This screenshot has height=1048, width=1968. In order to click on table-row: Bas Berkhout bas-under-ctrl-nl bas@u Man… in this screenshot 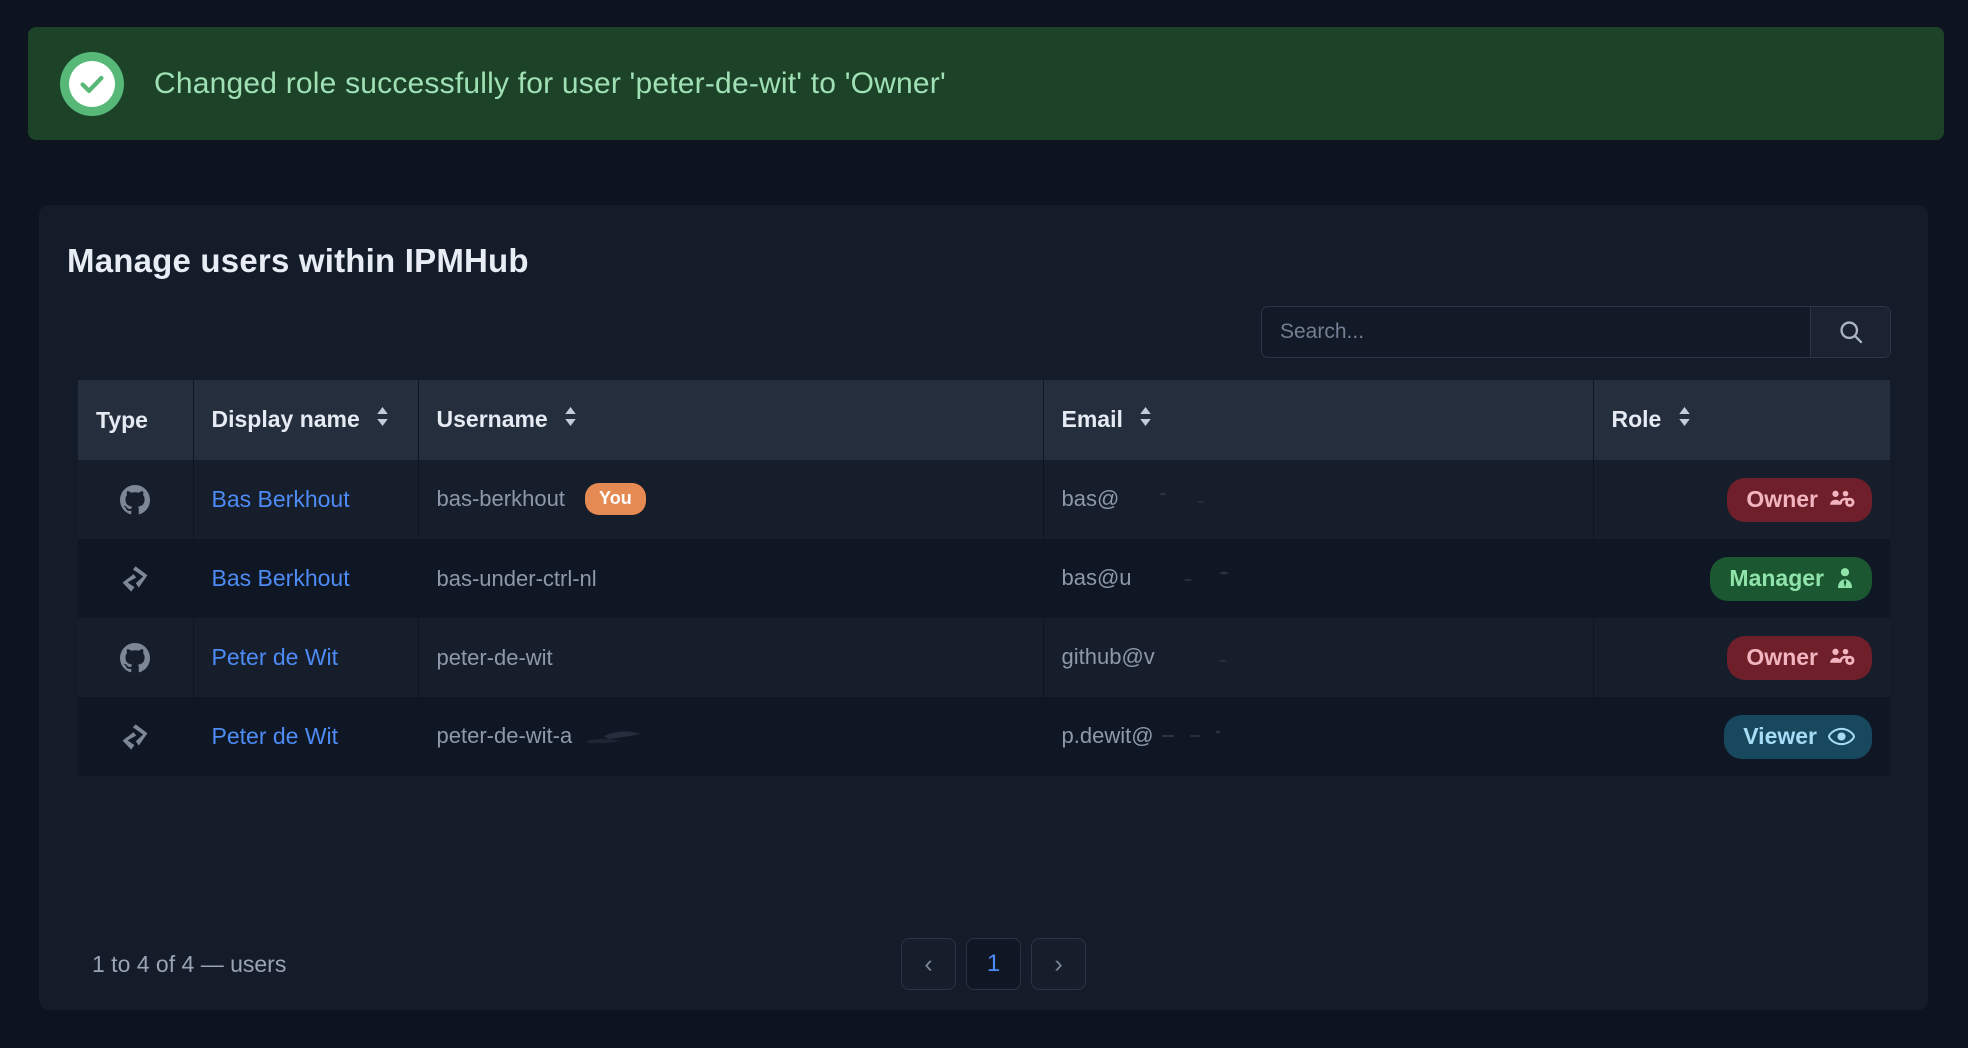, I will do `click(984, 578)`.